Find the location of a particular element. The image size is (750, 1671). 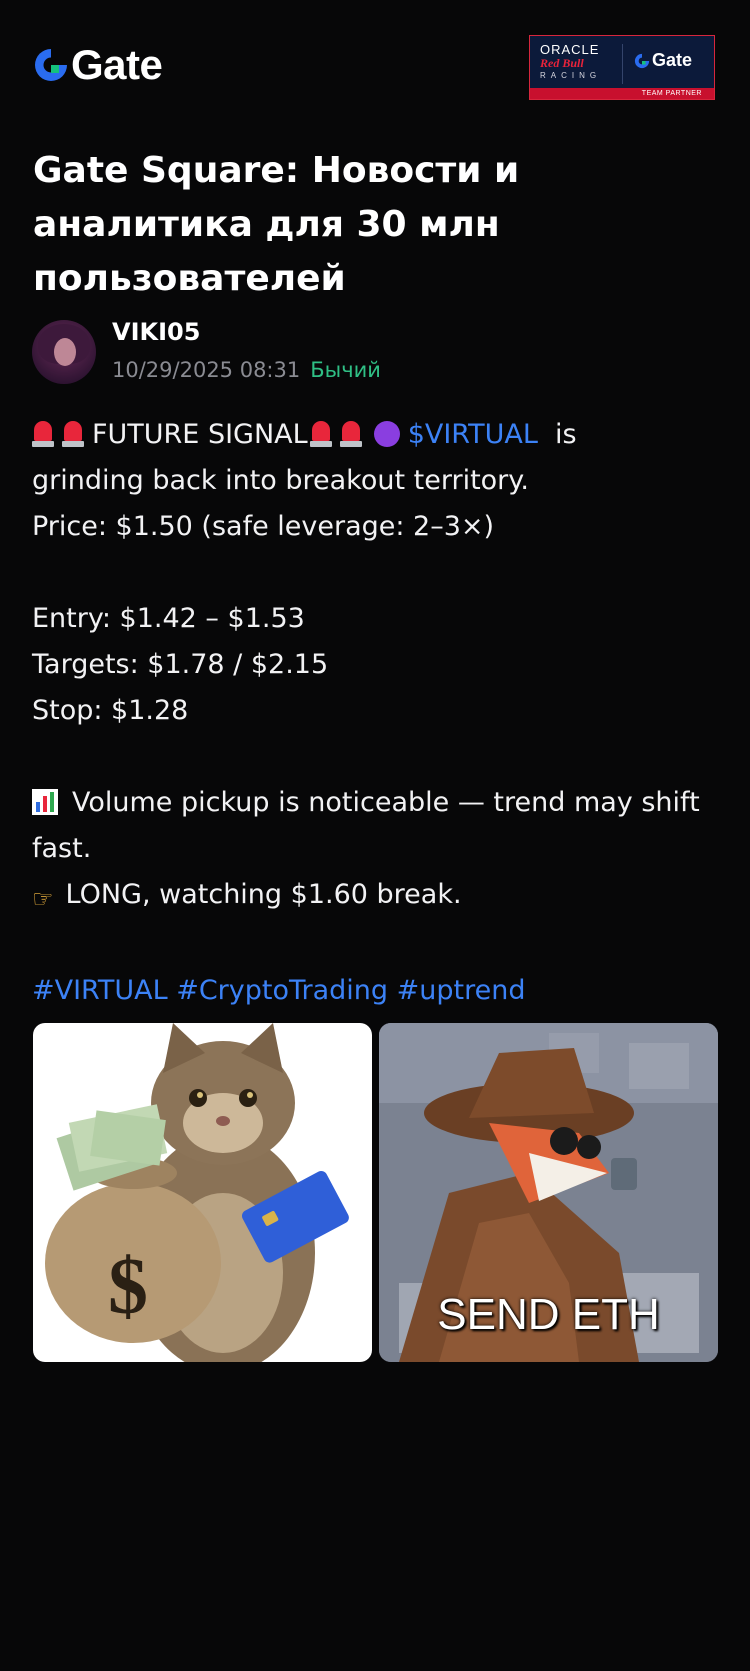

sentiment-badge: Бычий is located at coordinates (345, 370).